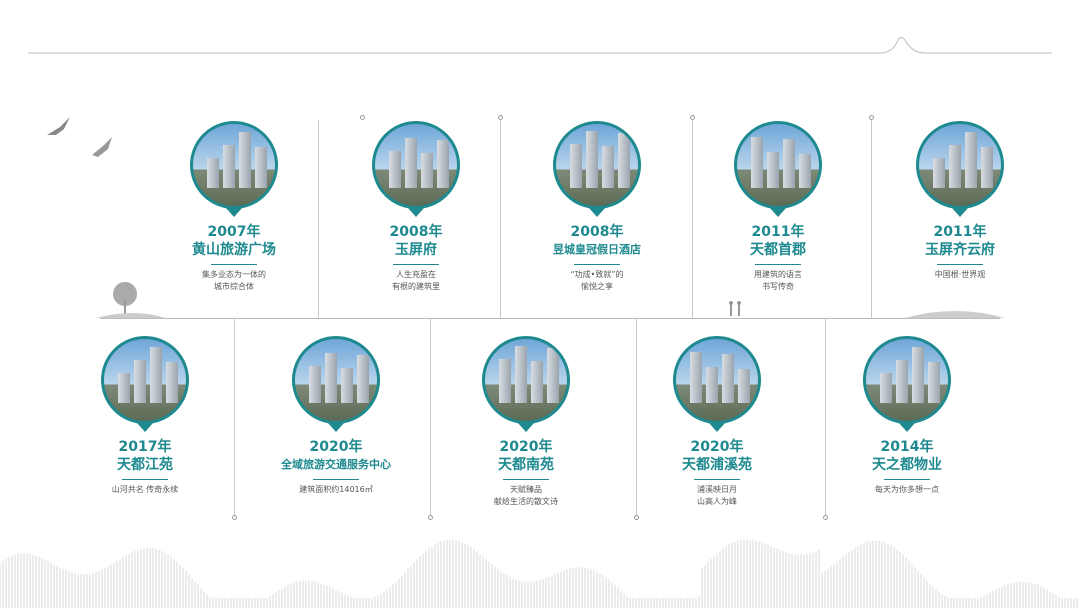  I want to click on hill-silhouette-icon, so click(955, 314).